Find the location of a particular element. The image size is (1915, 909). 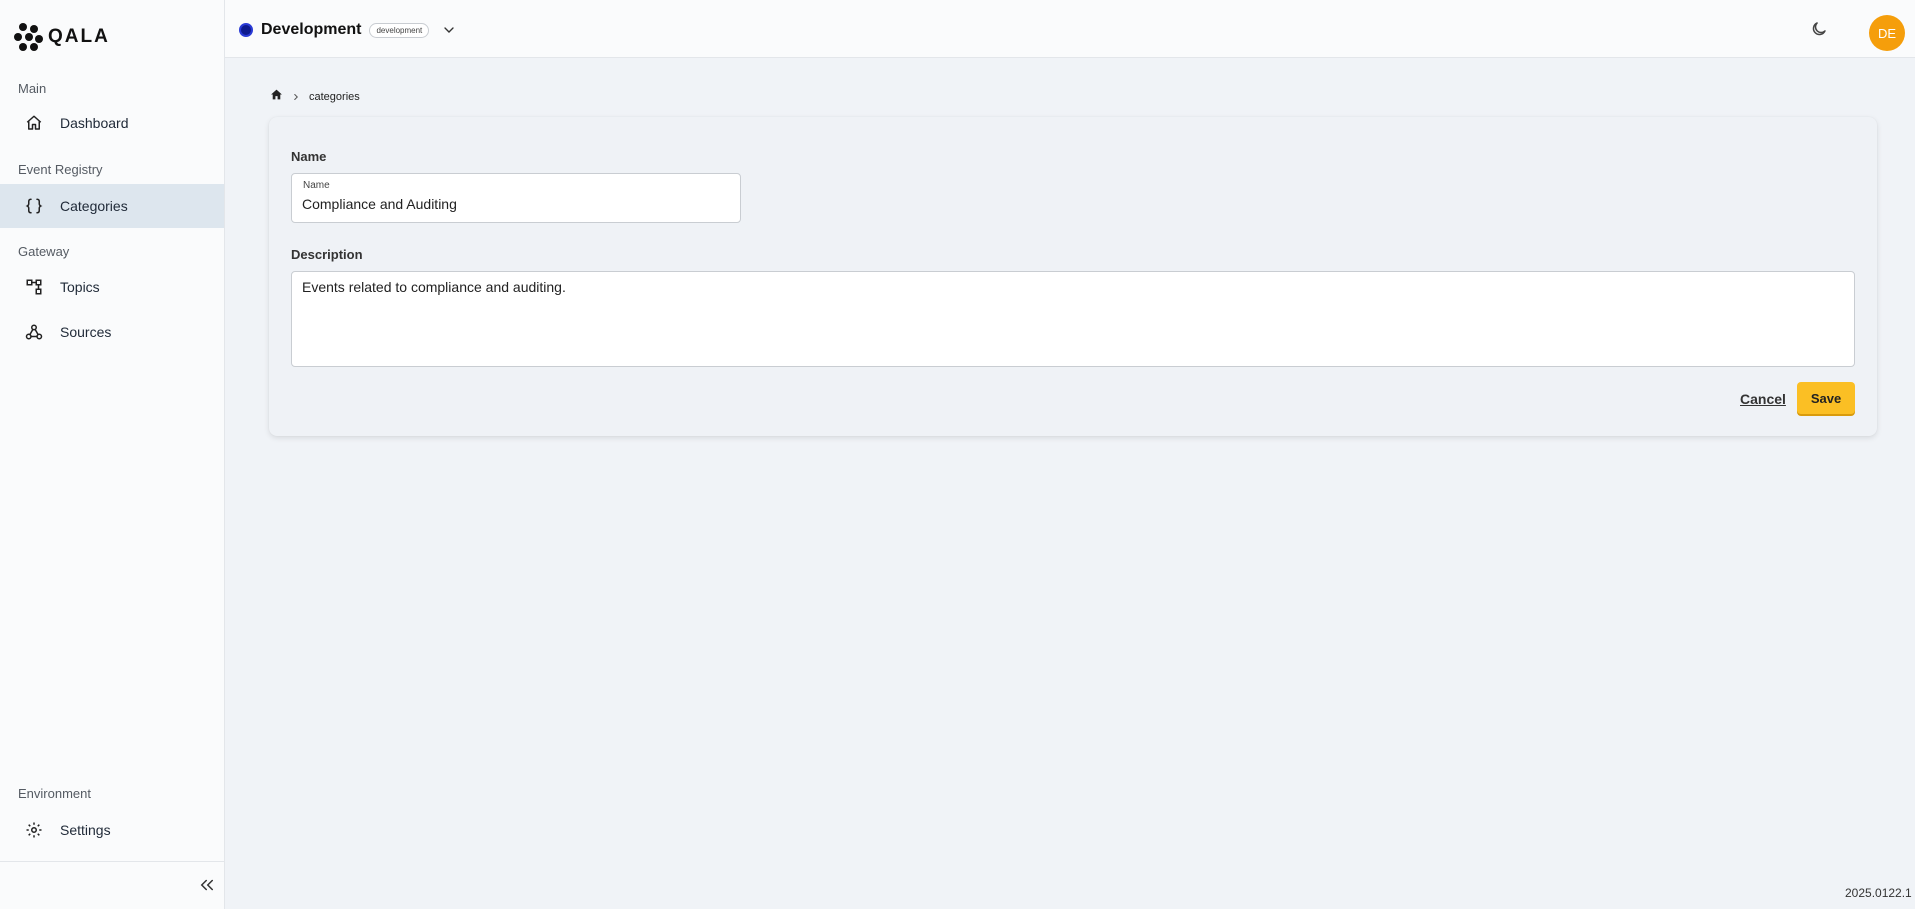

section-label-environment: Environment is located at coordinates (54, 793).